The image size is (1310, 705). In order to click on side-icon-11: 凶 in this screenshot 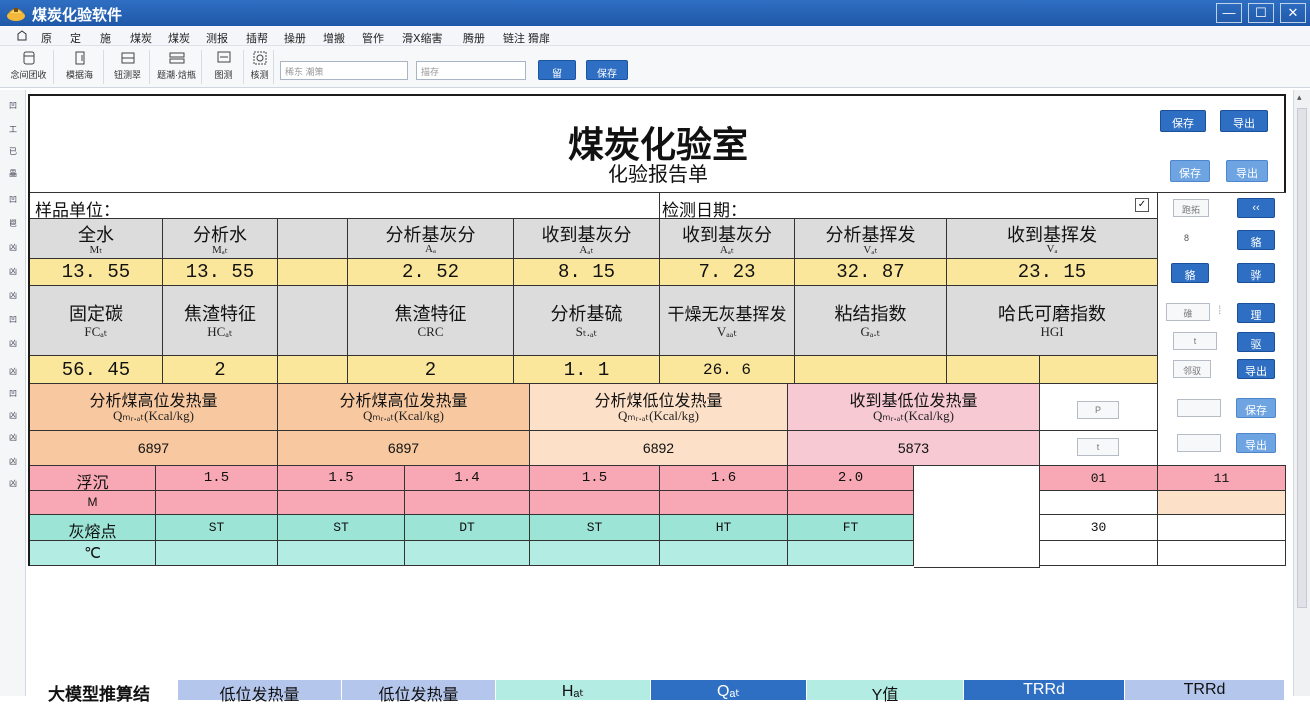, I will do `click(13, 345)`.